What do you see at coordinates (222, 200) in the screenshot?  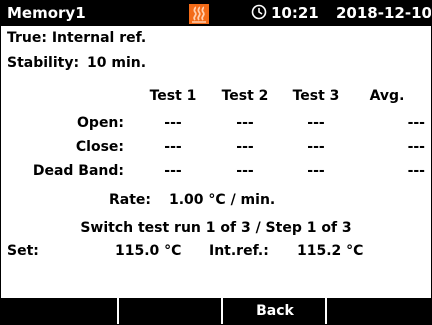 I see `rate-value: 1.00 °C / min.` at bounding box center [222, 200].